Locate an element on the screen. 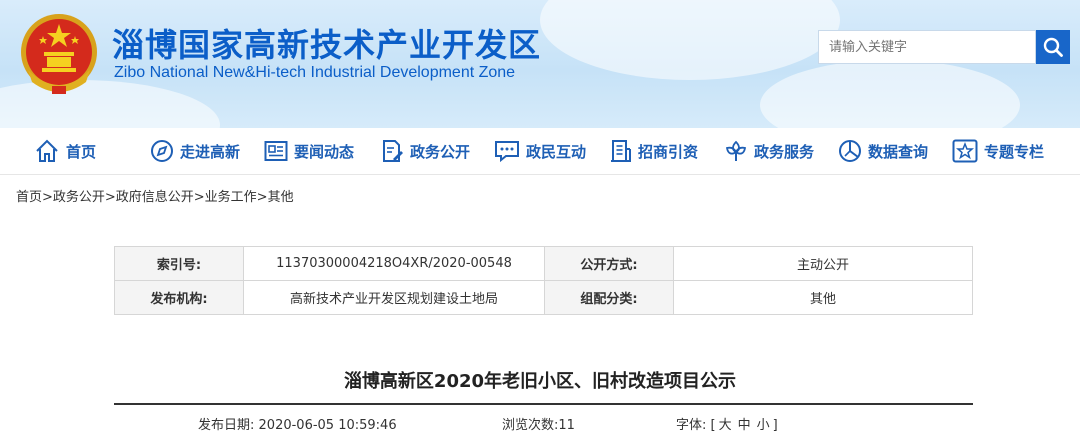  font-bracket-close: ] is located at coordinates (775, 425).